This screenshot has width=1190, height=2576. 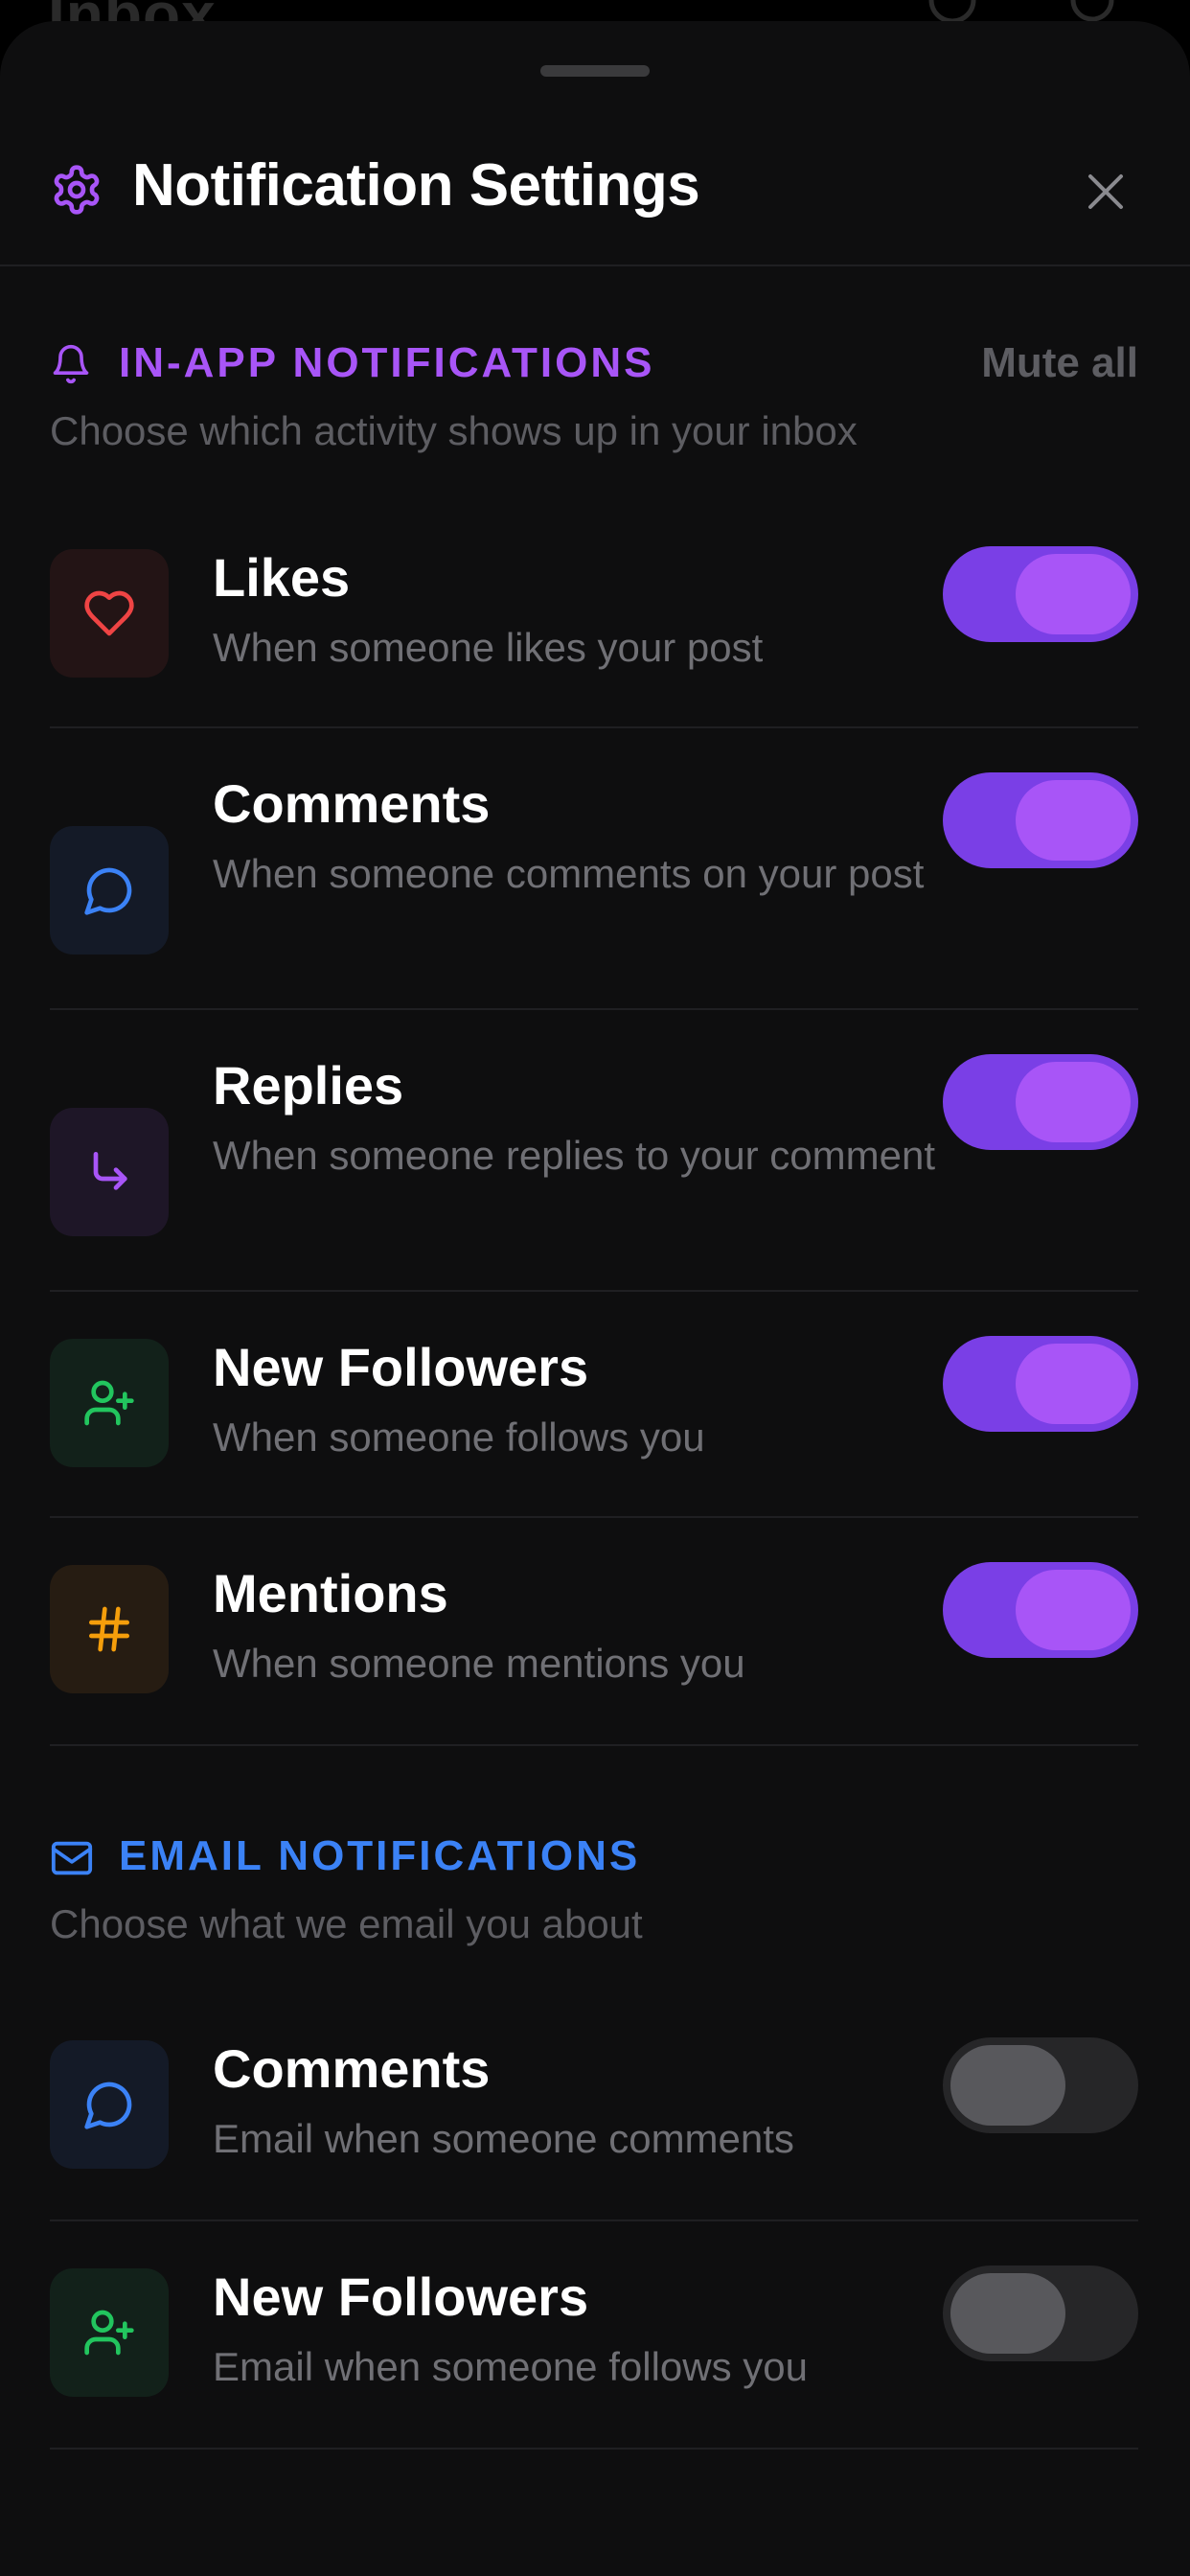 I want to click on likes-toggle, so click(x=1040, y=594).